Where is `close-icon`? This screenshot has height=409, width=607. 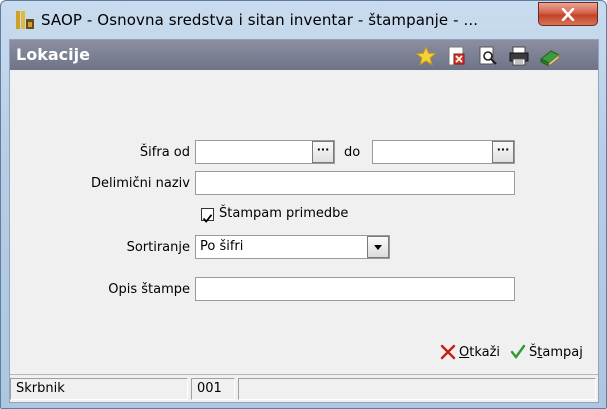
close-icon is located at coordinates (568, 14).